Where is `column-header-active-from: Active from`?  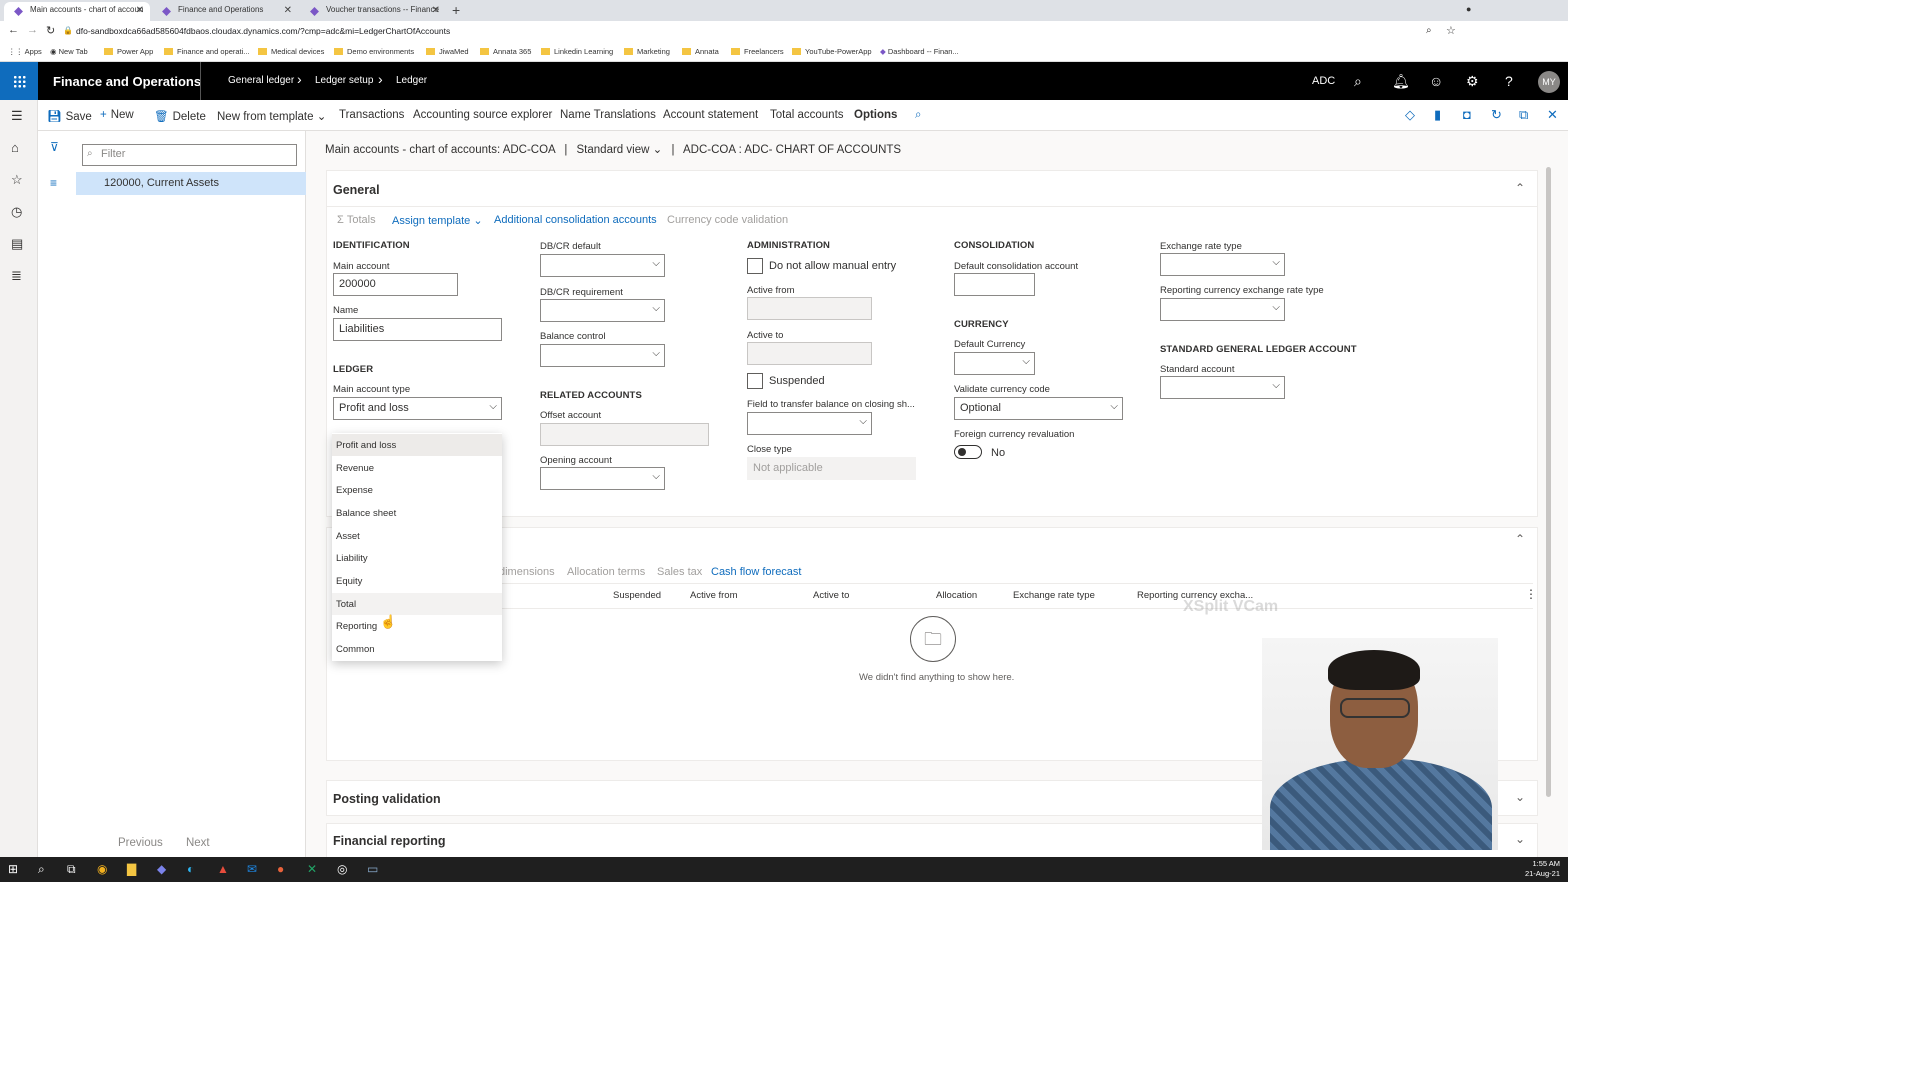
column-header-active-from: Active from is located at coordinates (714, 595).